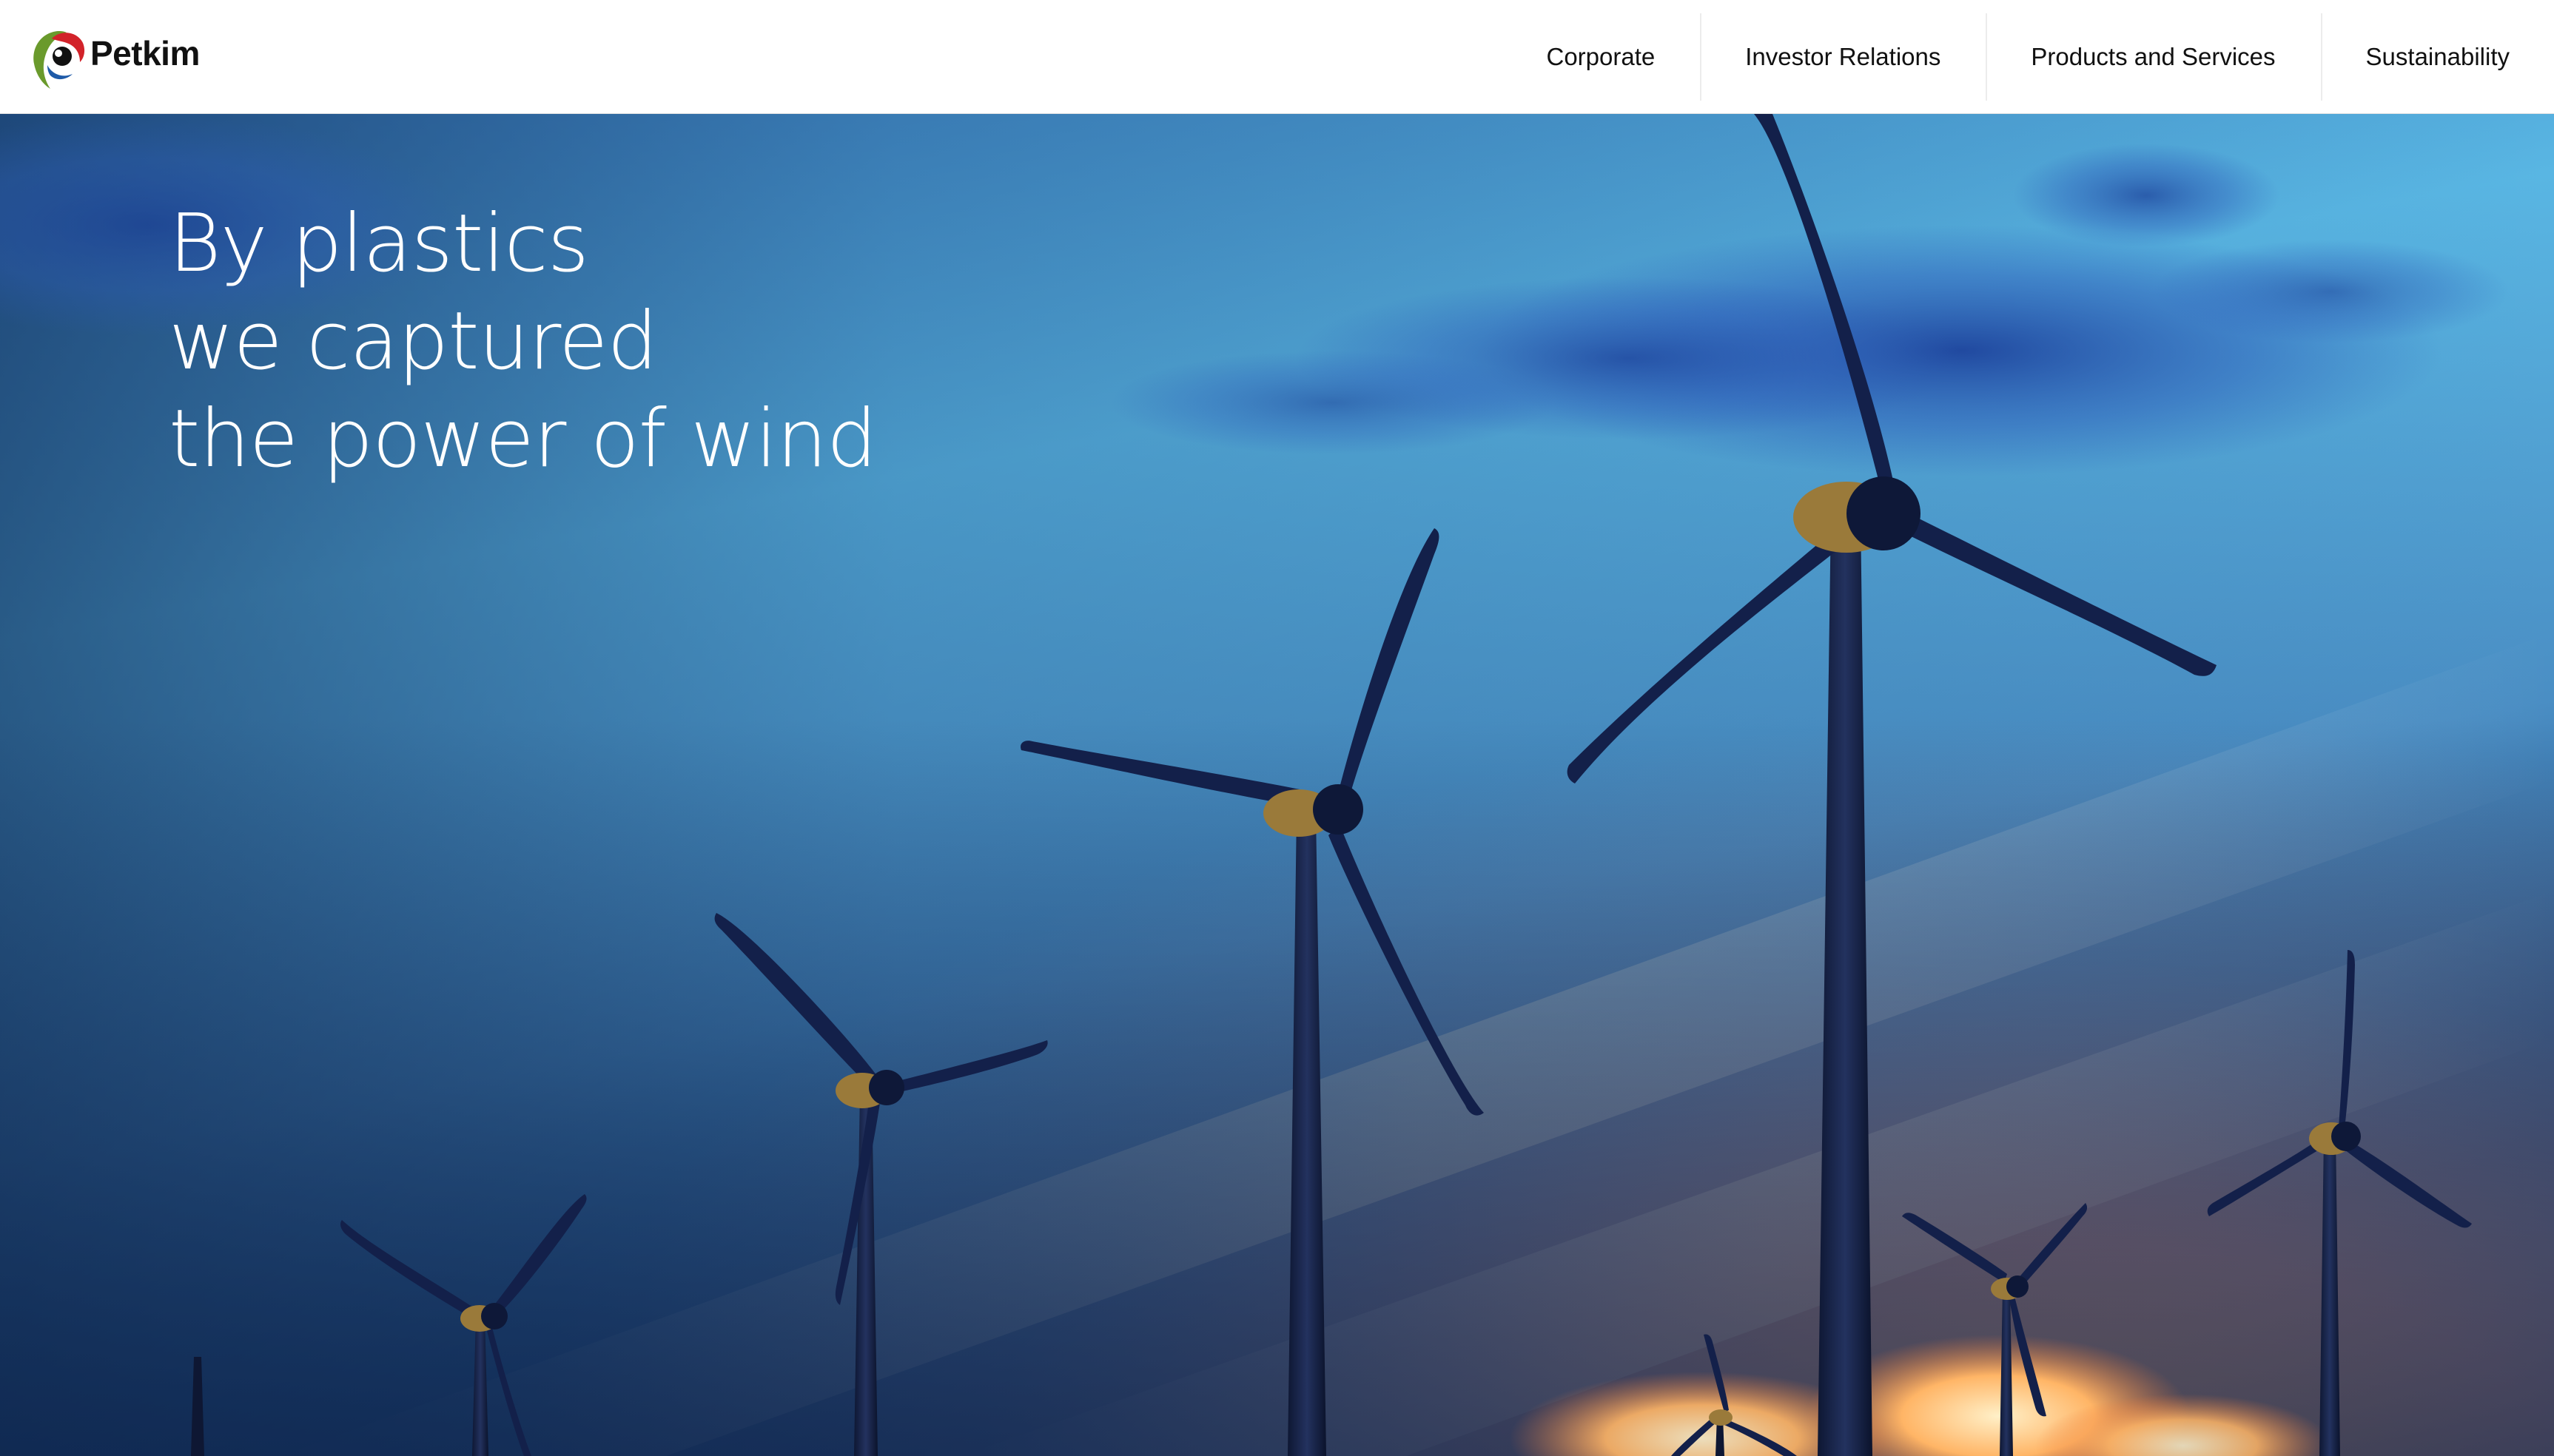 The width and height of the screenshot is (2554, 1456). What do you see at coordinates (523, 439) in the screenshot?
I see `hero-headline-line-3: the power of wind` at bounding box center [523, 439].